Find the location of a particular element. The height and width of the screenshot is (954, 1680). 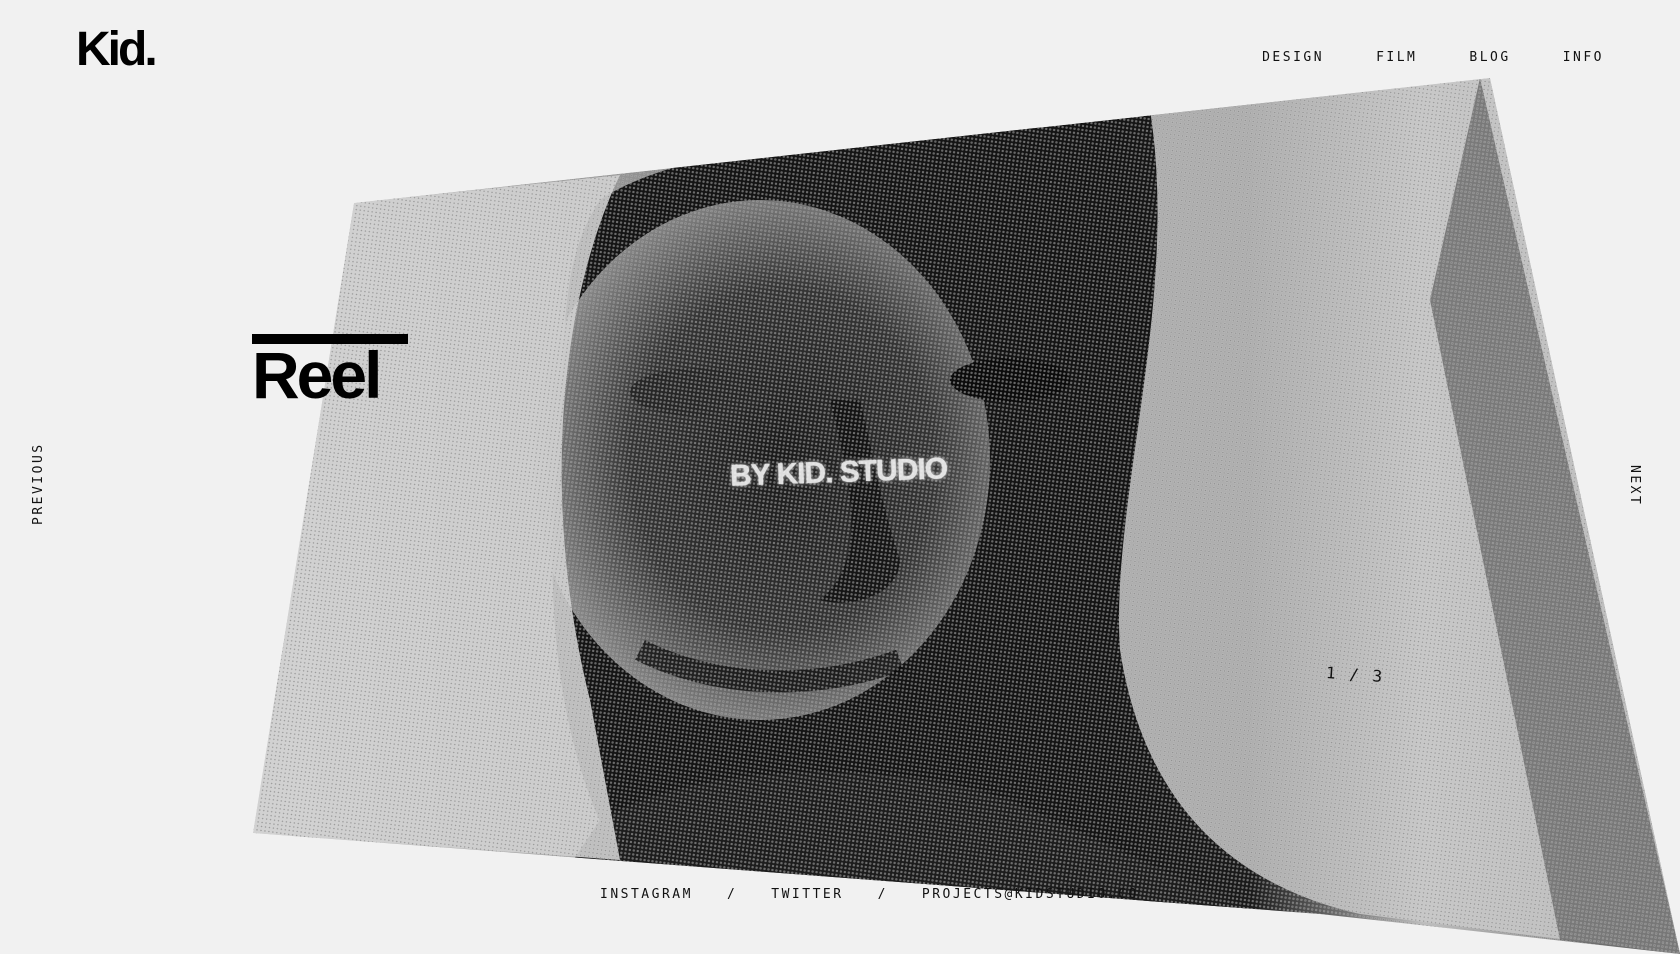

main-nav: DESIGN FILM BLOG INFO is located at coordinates (1433, 57).